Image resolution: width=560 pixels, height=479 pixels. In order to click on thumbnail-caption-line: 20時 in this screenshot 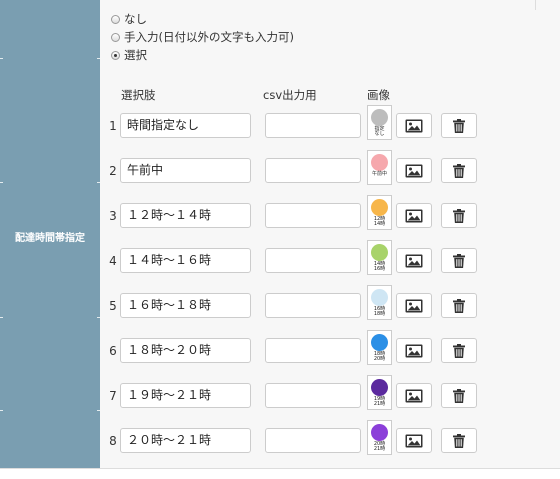, I will do `click(379, 359)`.